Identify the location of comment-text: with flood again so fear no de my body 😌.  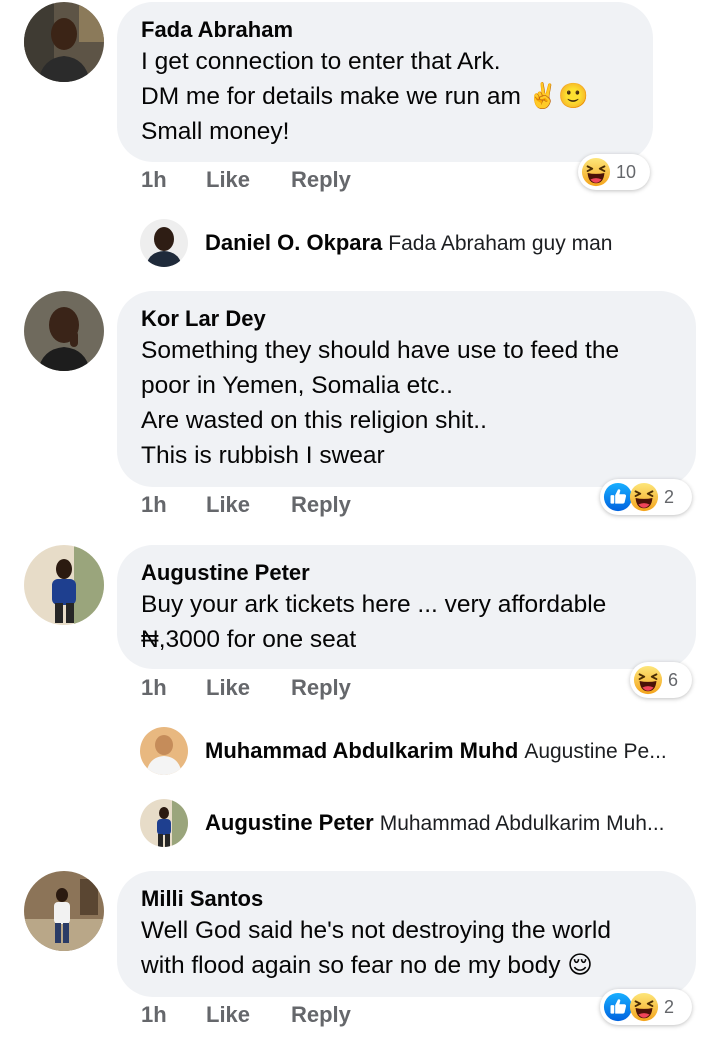
(367, 965).